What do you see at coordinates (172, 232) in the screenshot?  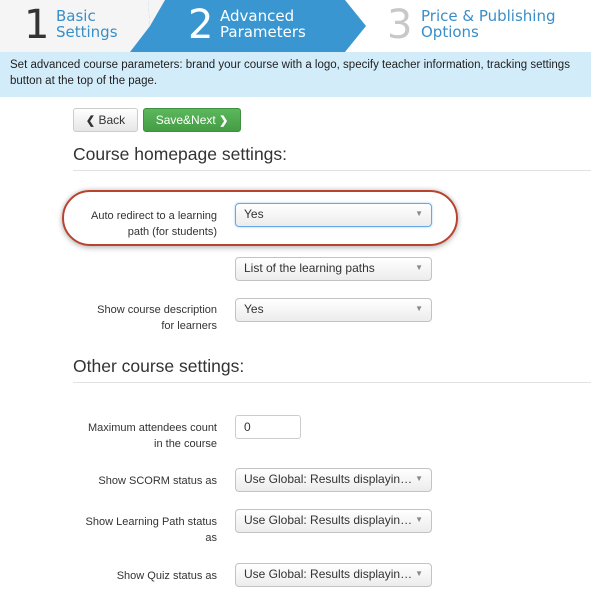 I see `label-line: path (for students)` at bounding box center [172, 232].